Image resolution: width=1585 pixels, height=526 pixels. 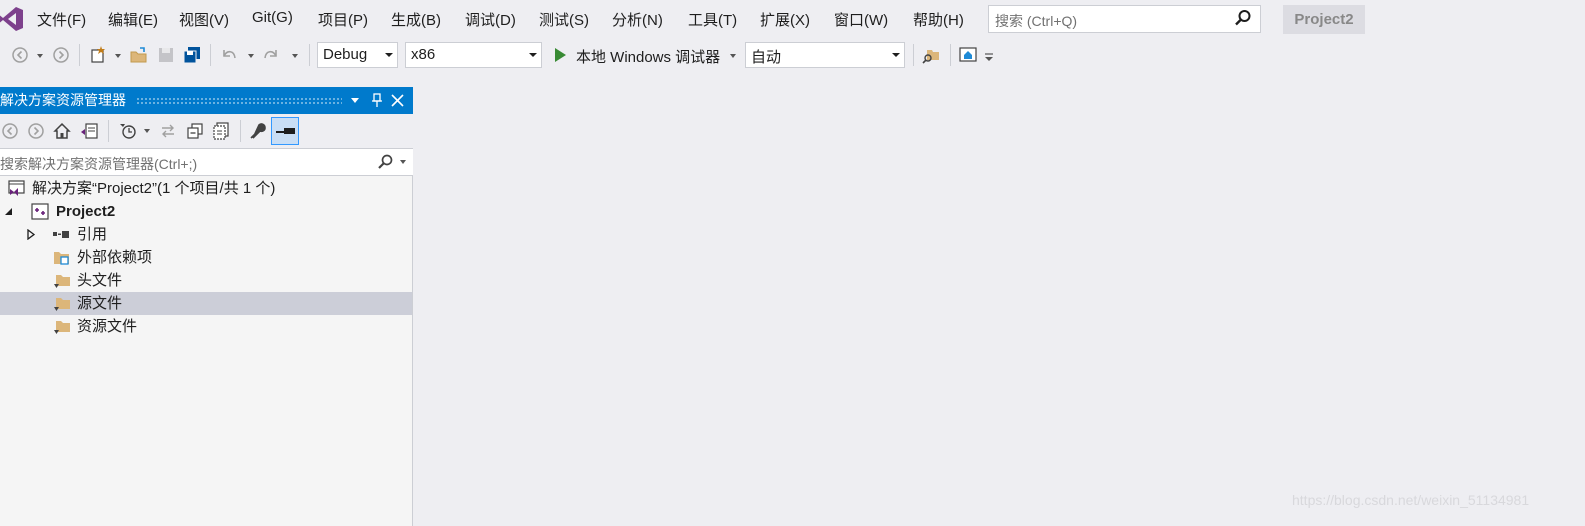 I want to click on menu-help: 帮助(H), so click(x=938, y=19).